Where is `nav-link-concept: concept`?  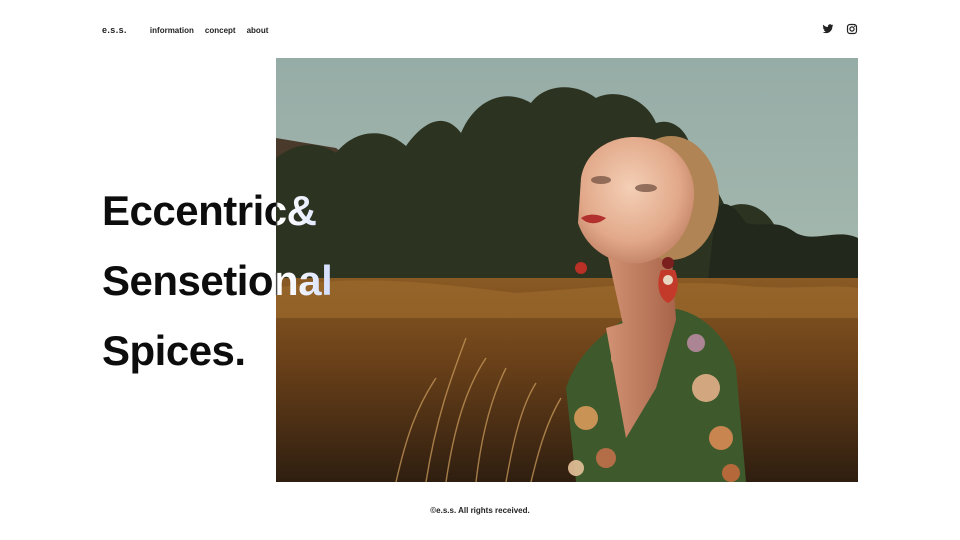
nav-link-concept: concept is located at coordinates (220, 30).